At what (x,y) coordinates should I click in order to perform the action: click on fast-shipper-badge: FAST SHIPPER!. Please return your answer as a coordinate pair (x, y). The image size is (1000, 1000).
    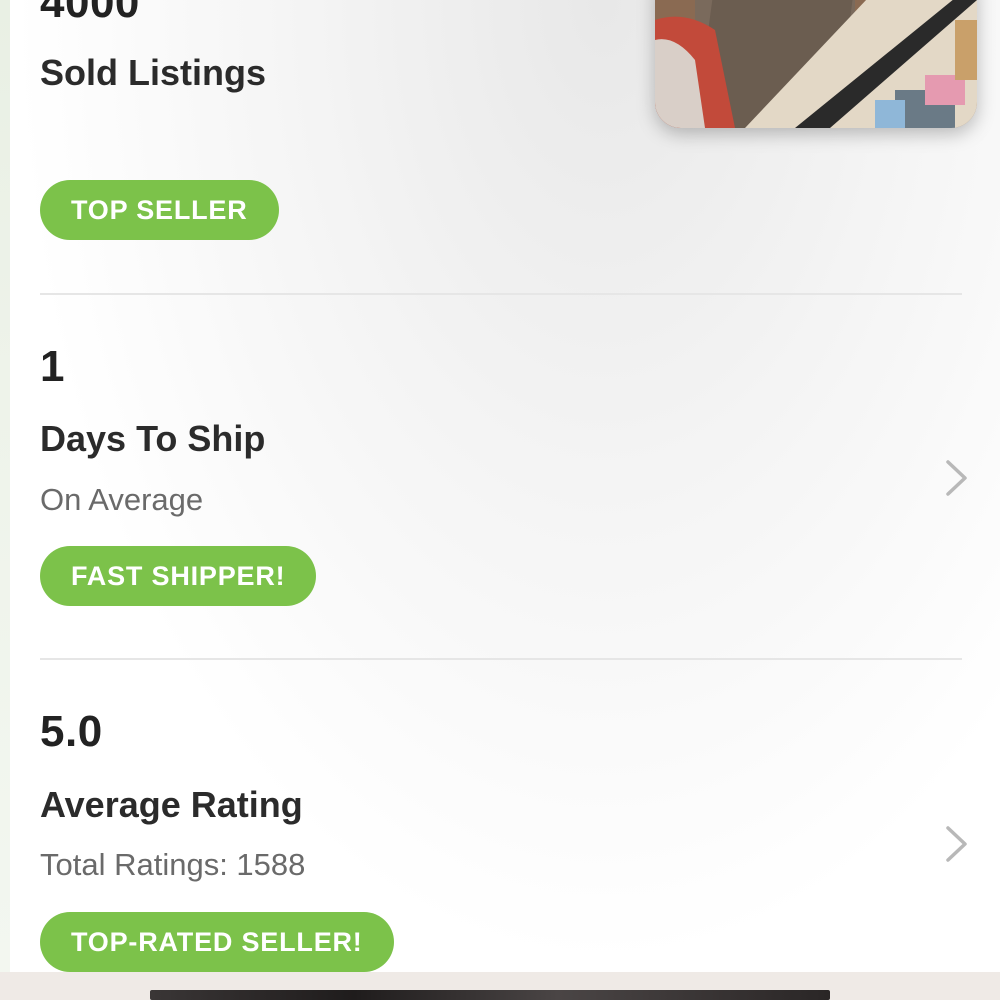
    Looking at the image, I should click on (178, 576).